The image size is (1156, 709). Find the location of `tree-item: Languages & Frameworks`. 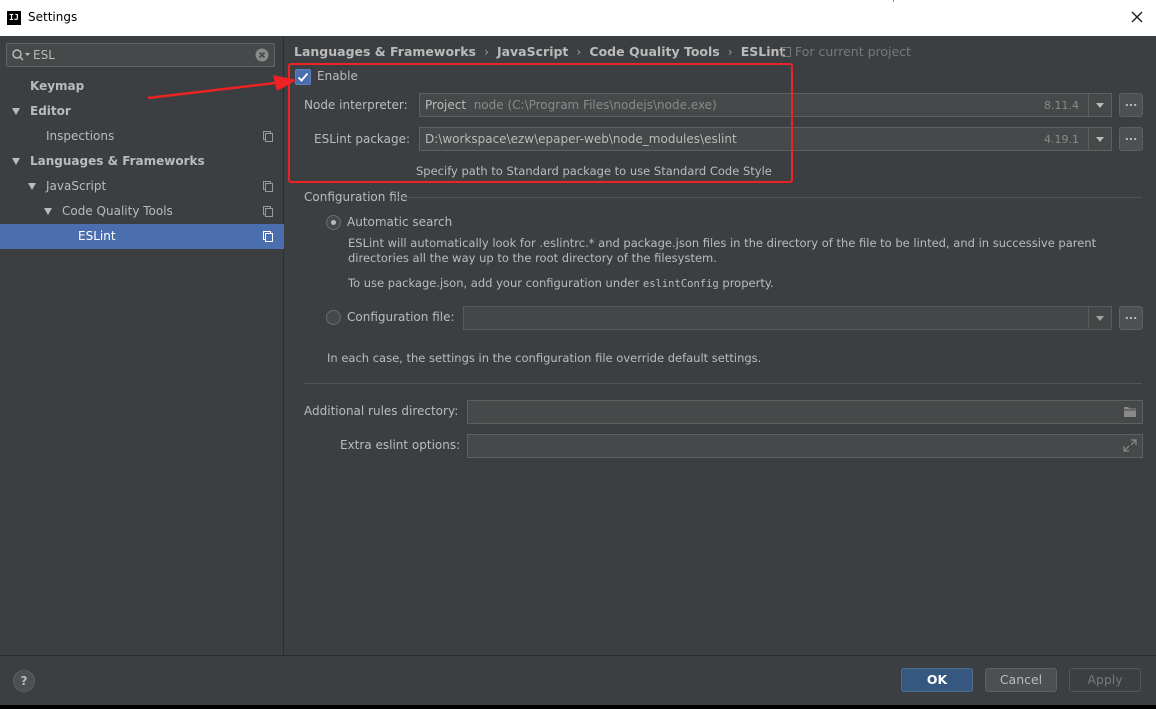

tree-item: Languages & Frameworks is located at coordinates (142, 161).